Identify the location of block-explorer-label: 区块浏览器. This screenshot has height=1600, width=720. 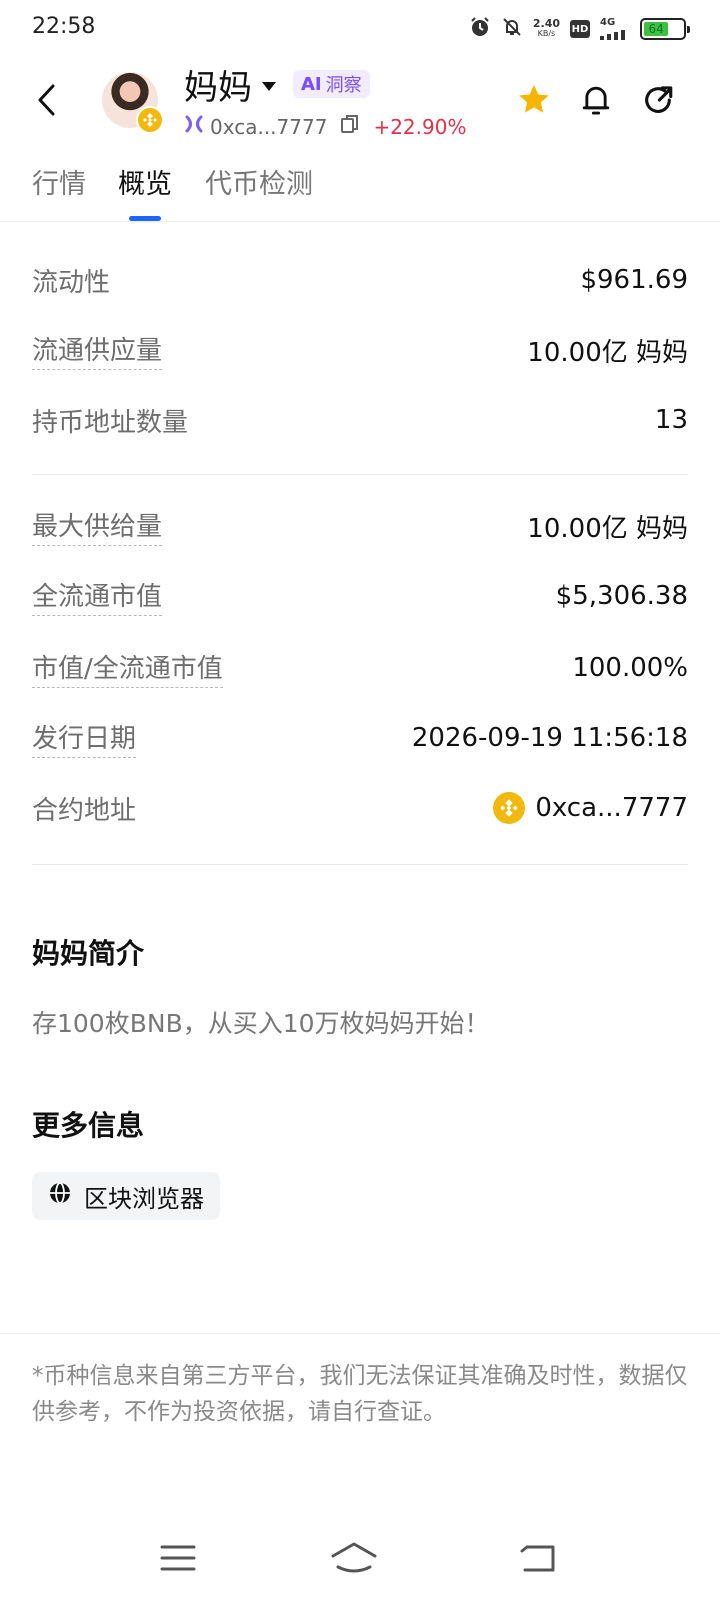
(144, 1198).